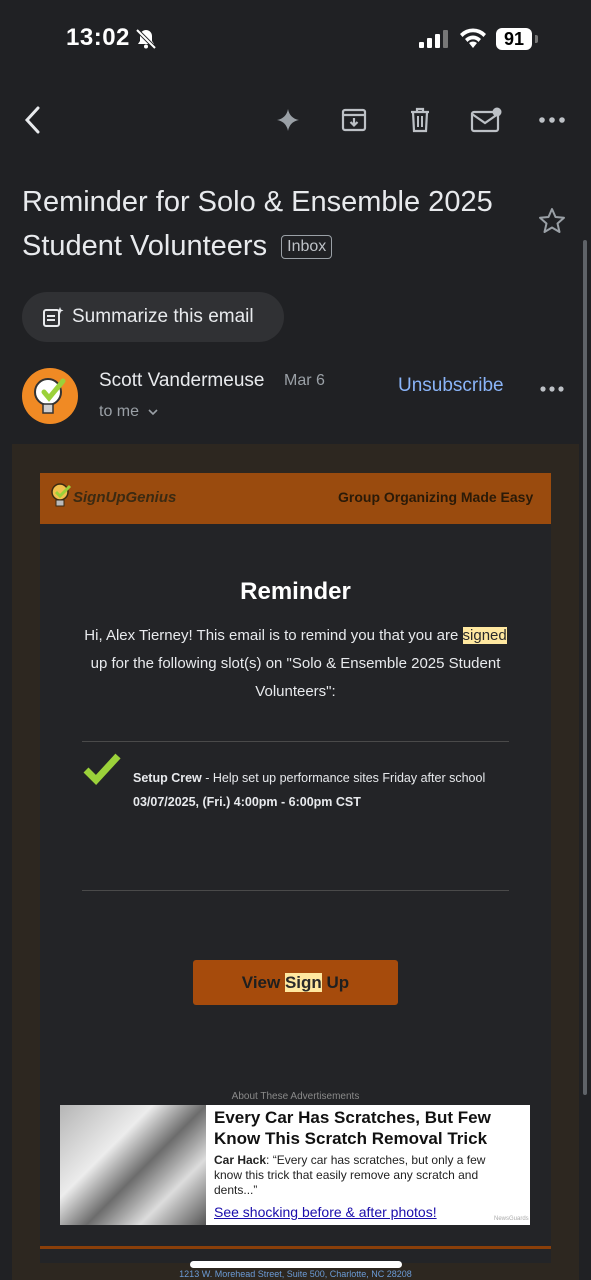  What do you see at coordinates (307, 247) in the screenshot?
I see `inbox-label-chip: Inbox` at bounding box center [307, 247].